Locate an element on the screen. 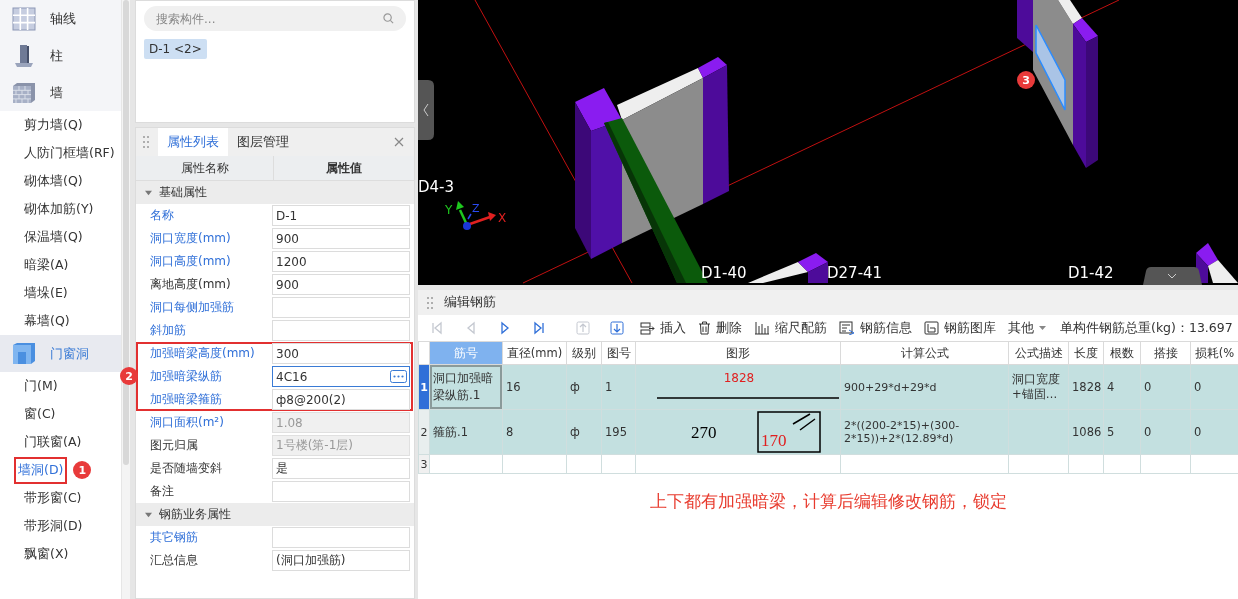 Image resolution: width=1238 pixels, height=599 pixels. sidebar-item: 带形洞(D) is located at coordinates (53, 526).